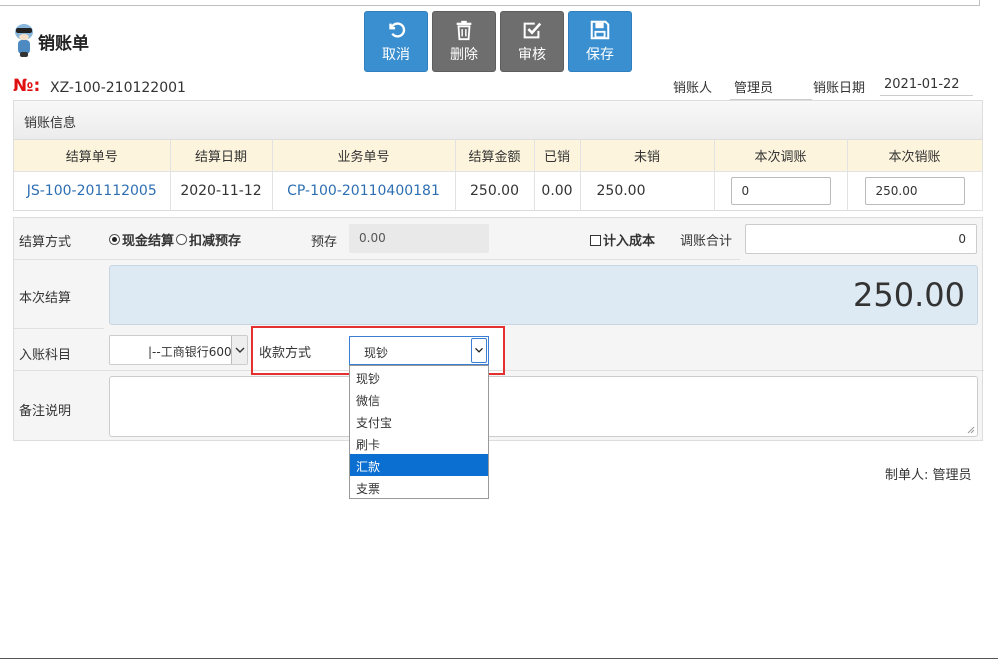  What do you see at coordinates (114, 239) in the screenshot?
I see `cash-radio` at bounding box center [114, 239].